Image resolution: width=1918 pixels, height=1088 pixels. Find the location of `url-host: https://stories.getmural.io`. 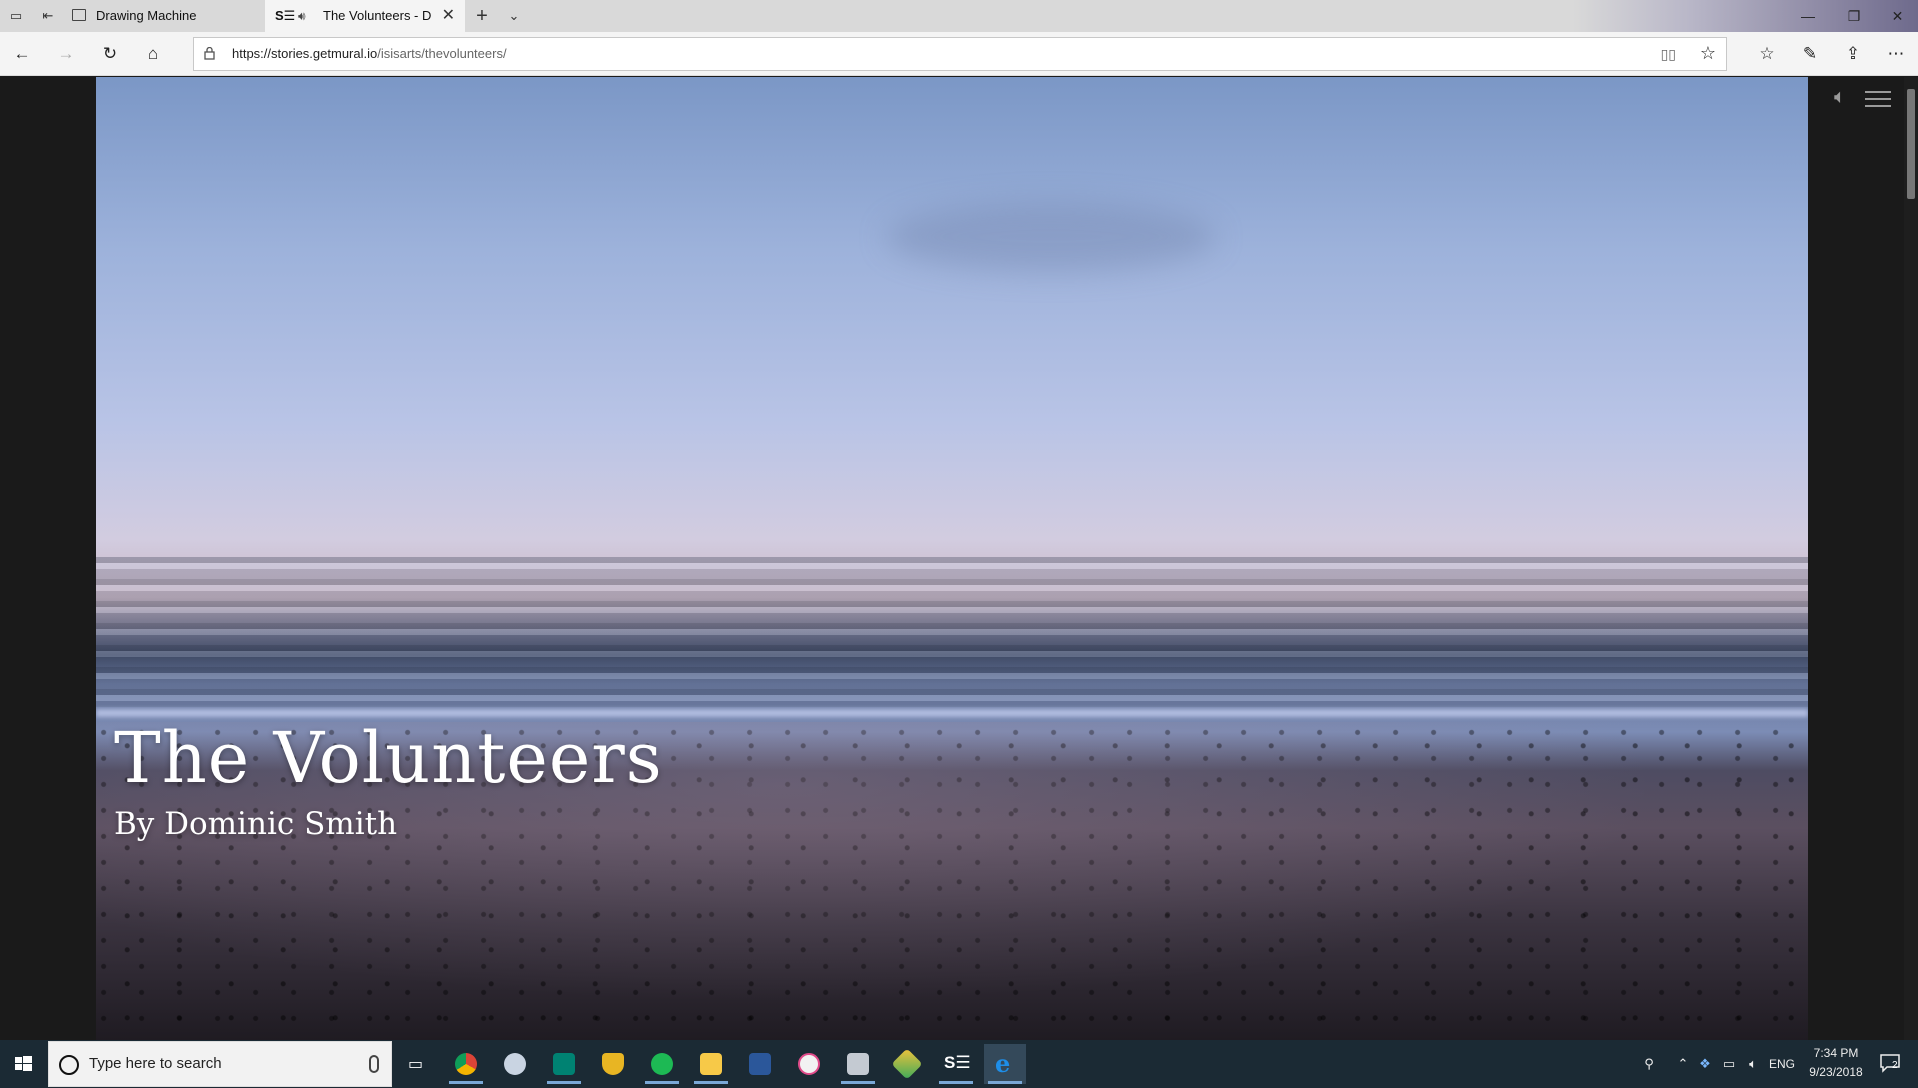

url-host: https://stories.getmural.io is located at coordinates (305, 53).